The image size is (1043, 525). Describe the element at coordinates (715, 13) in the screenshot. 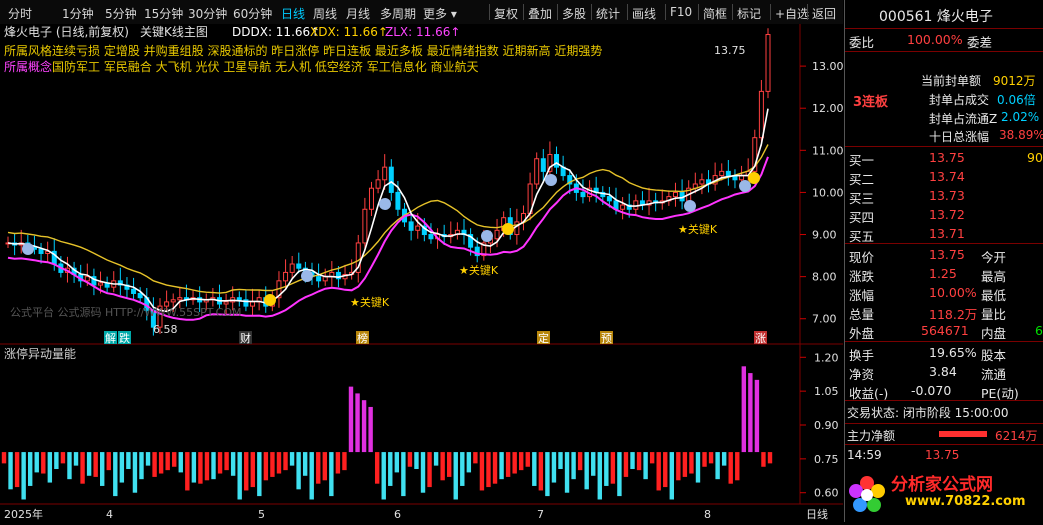

I see `tool-button-6: 简框` at that location.